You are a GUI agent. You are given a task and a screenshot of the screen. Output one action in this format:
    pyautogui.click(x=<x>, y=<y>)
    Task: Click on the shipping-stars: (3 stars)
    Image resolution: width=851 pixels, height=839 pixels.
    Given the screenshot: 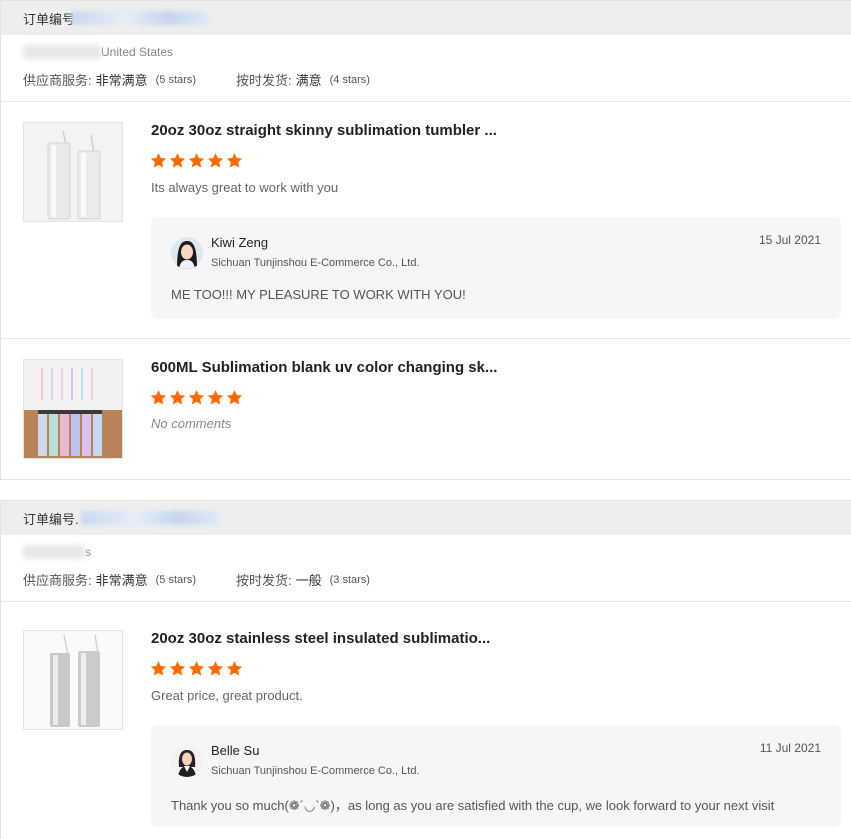 What is the action you would take?
    pyautogui.click(x=349, y=579)
    